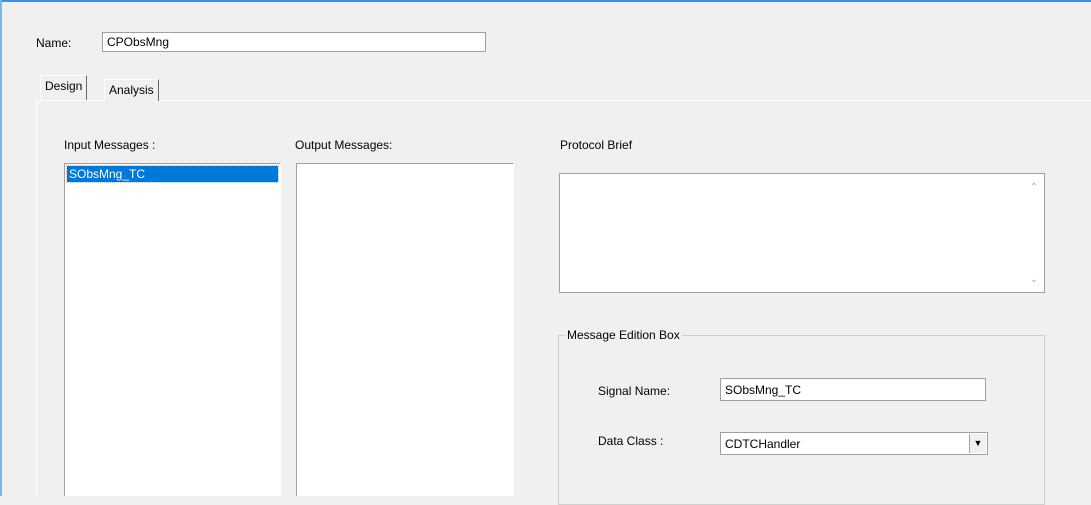 The height and width of the screenshot is (505, 1091). Describe the element at coordinates (110, 145) in the screenshot. I see `input-messages-label: Input Messages :` at that location.